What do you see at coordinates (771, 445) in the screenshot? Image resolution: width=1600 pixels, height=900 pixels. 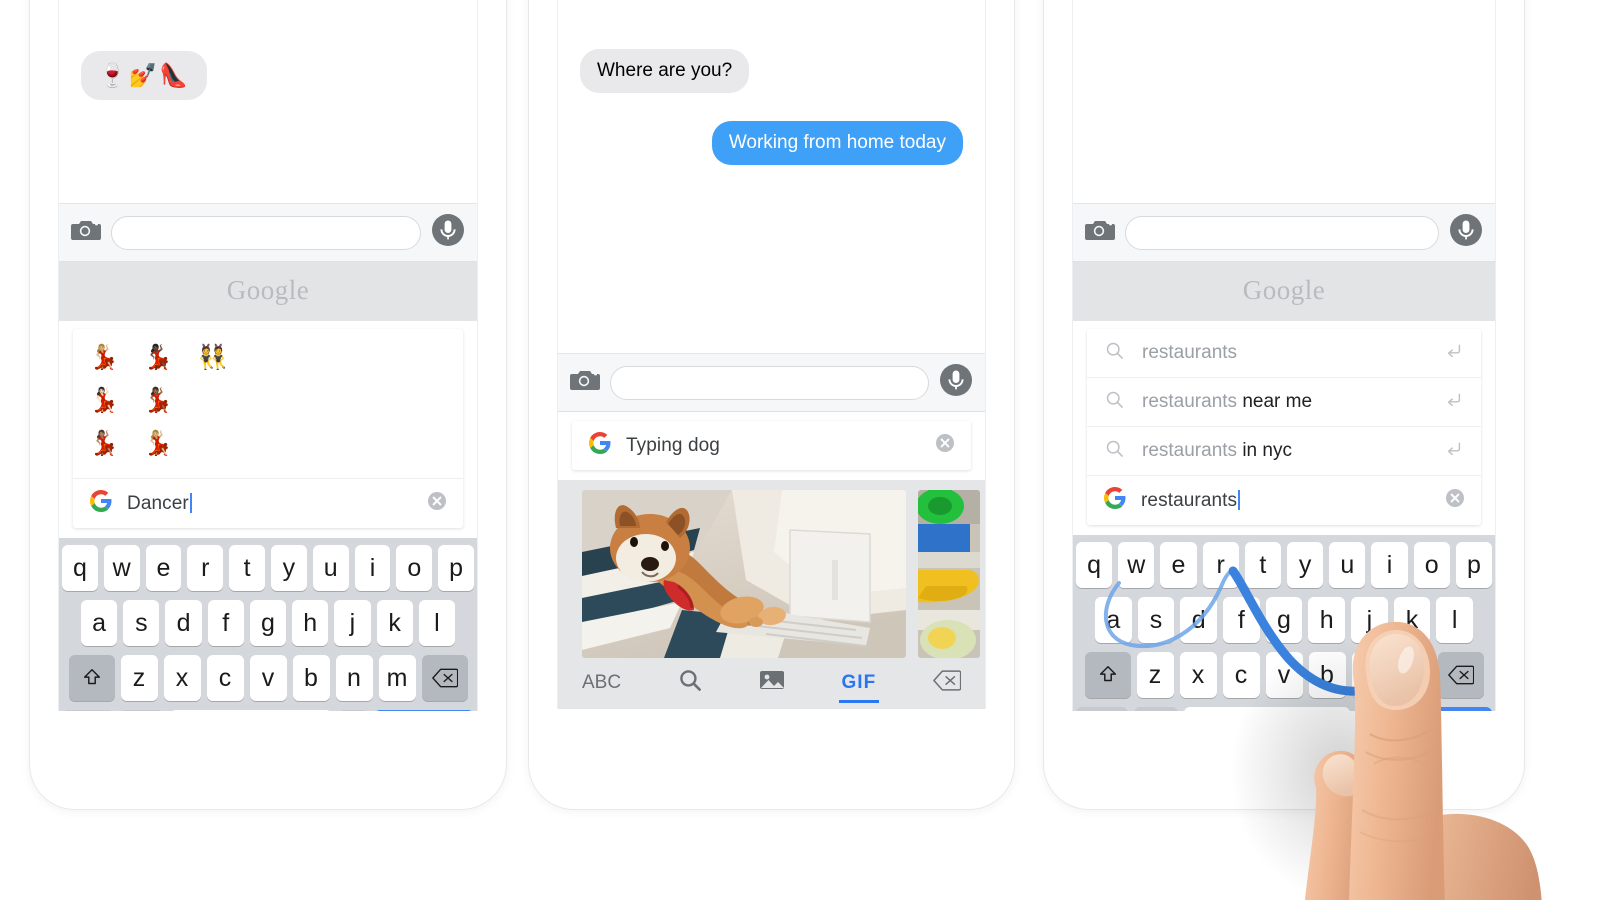 I see `p2-query-row: Typing dog` at bounding box center [771, 445].